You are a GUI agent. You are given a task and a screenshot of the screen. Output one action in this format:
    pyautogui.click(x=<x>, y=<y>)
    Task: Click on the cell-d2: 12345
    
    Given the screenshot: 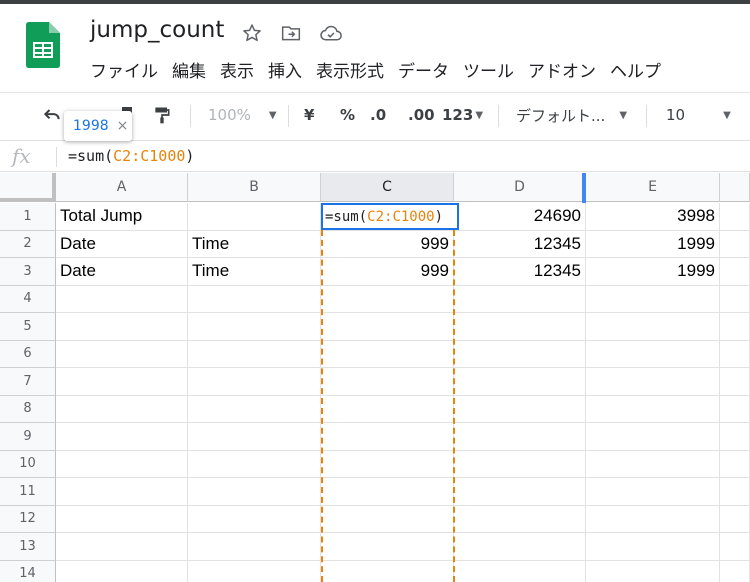 What is the action you would take?
    pyautogui.click(x=520, y=244)
    